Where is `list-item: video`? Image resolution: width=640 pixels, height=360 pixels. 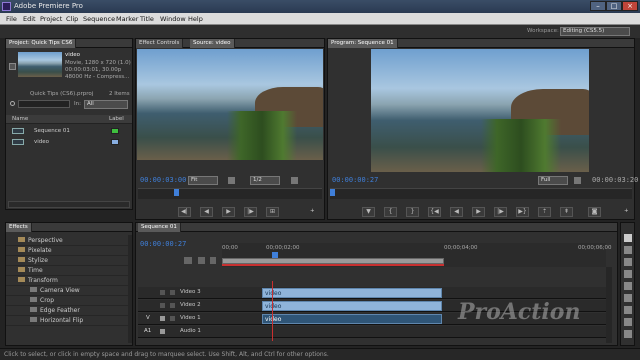
list-item: video is located at coordinates (67, 142).